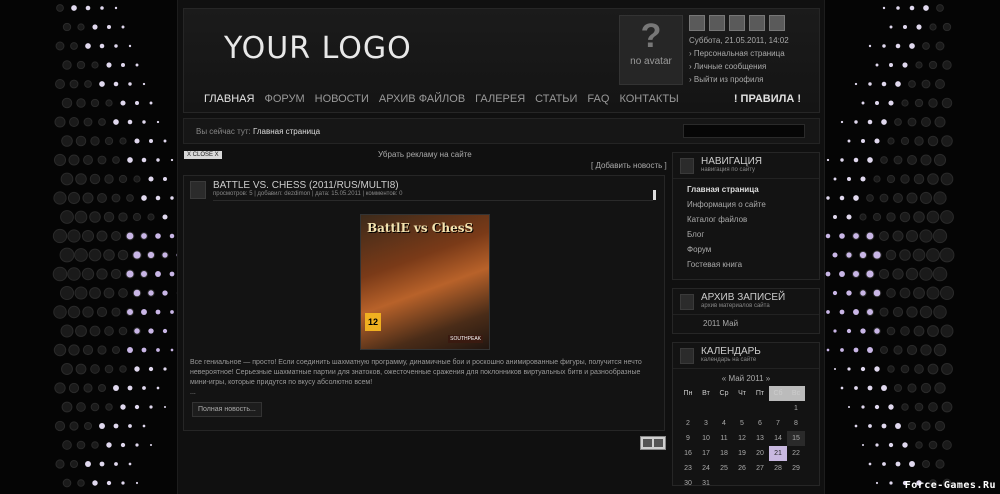 This screenshot has height=494, width=1000. I want to click on calendar-day: 4, so click(724, 423).